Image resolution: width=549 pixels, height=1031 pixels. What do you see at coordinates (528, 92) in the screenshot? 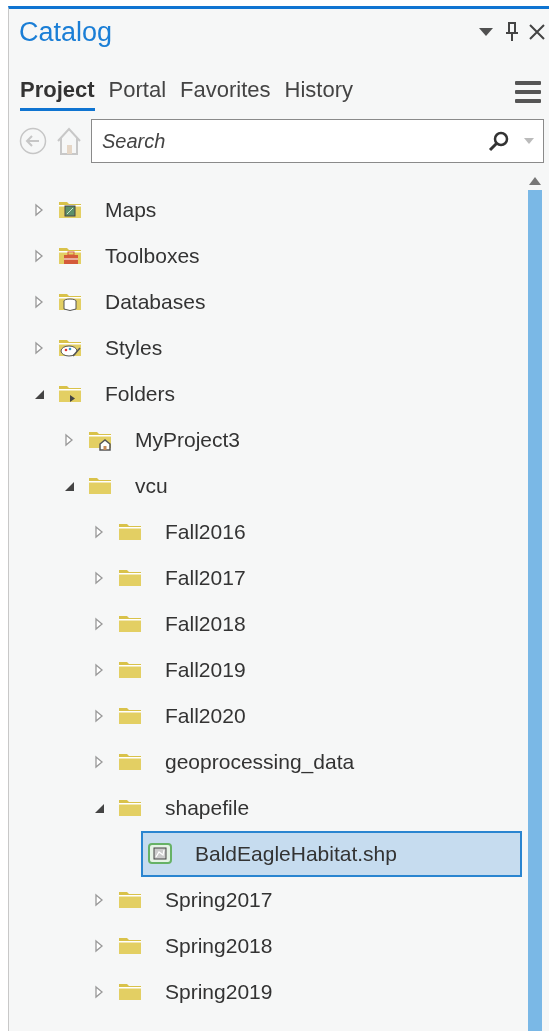
I see `menu-icon` at bounding box center [528, 92].